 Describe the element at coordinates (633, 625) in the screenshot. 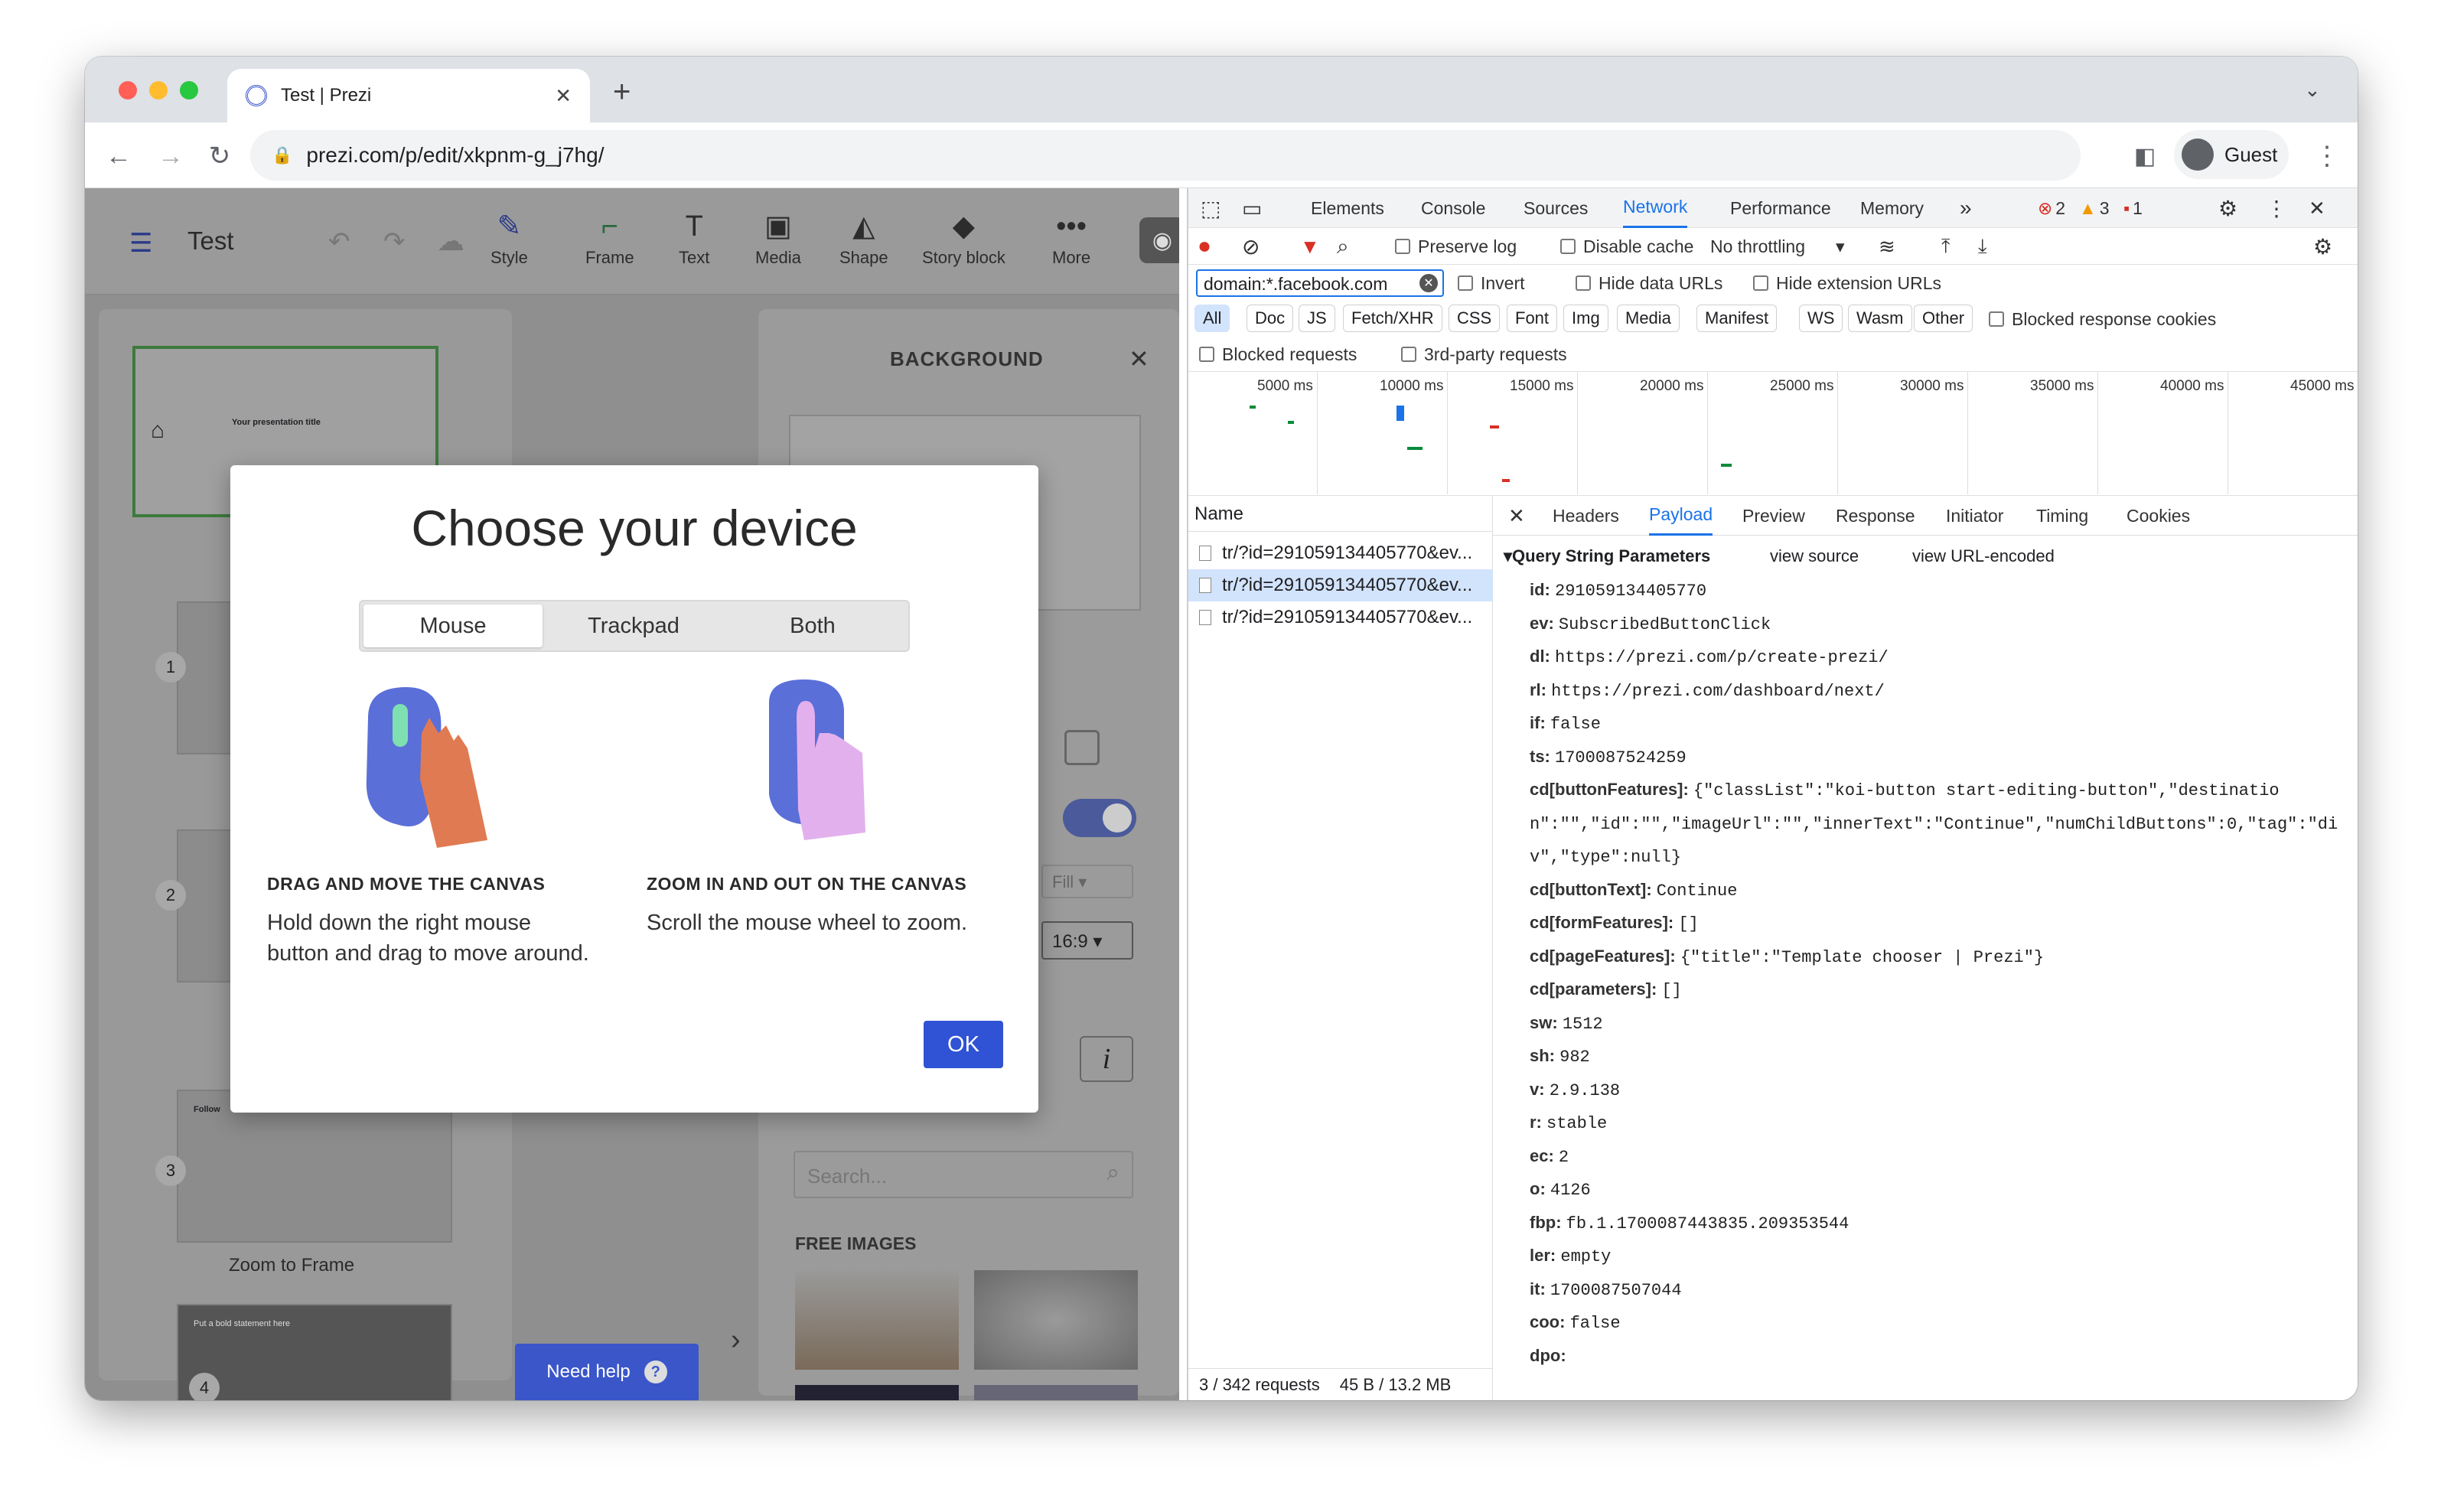

I see `trackpad-option: Trackpad` at that location.